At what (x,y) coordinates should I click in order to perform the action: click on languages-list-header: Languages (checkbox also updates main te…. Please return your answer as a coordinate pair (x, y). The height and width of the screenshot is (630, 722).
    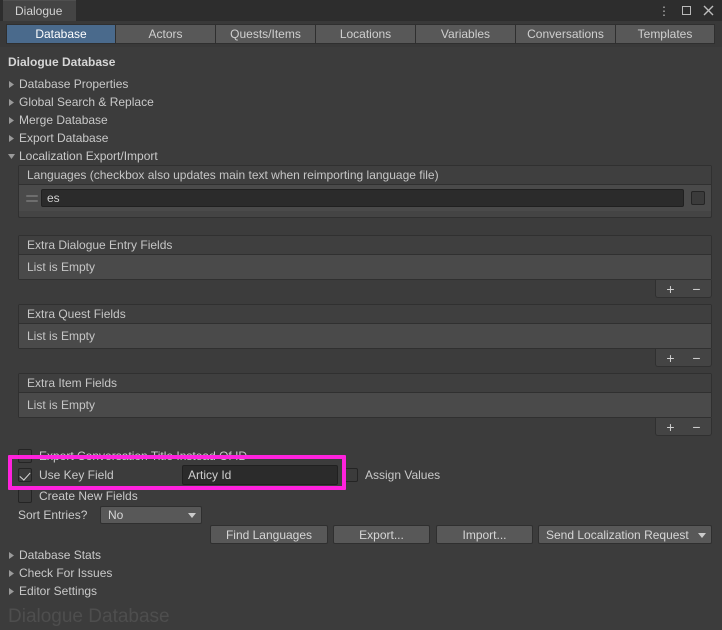
    Looking at the image, I should click on (365, 175).